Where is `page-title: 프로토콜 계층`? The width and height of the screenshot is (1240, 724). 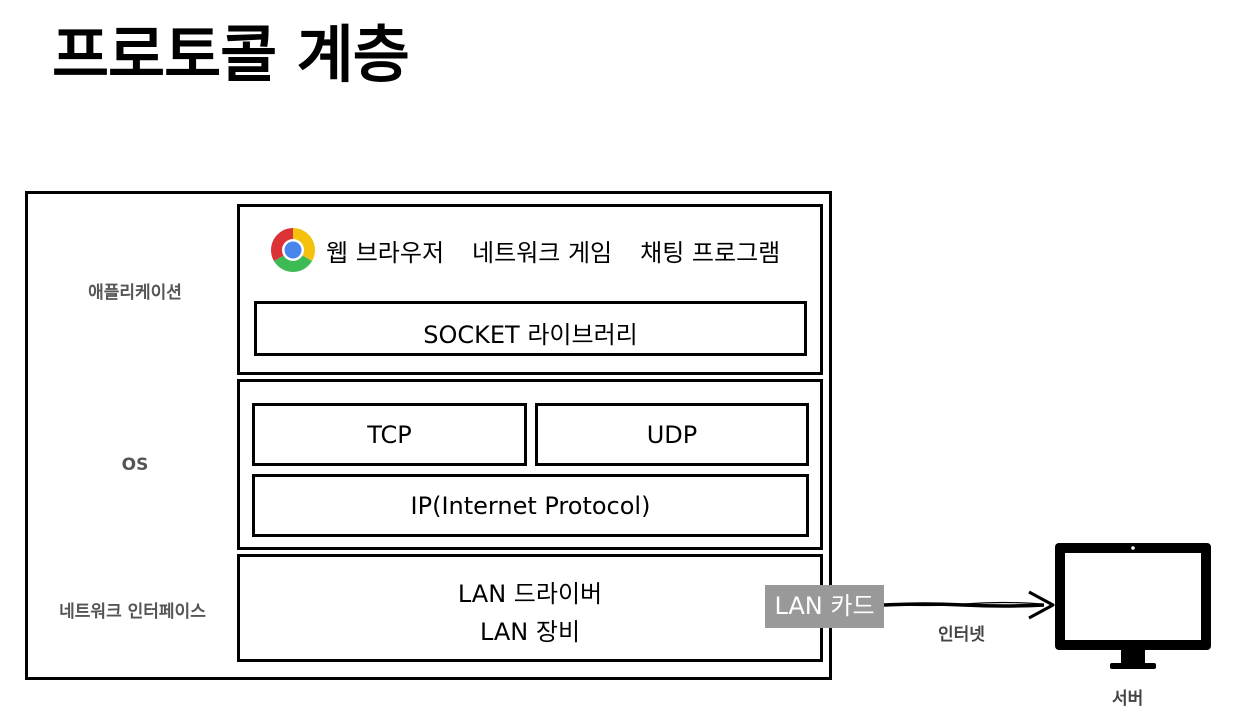
page-title: 프로토콜 계층 is located at coordinates (231, 54).